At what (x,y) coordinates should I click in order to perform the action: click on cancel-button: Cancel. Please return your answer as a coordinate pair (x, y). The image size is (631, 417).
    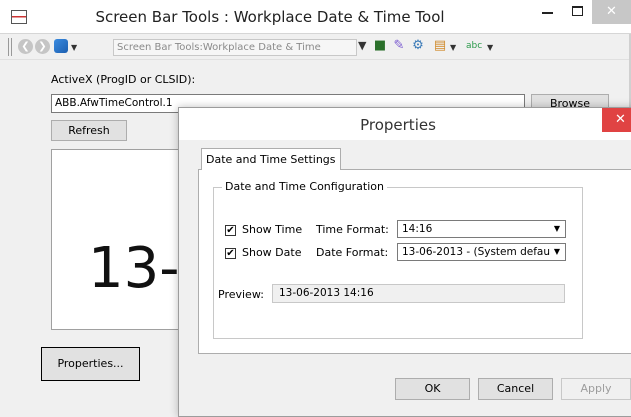
    Looking at the image, I should click on (515, 389).